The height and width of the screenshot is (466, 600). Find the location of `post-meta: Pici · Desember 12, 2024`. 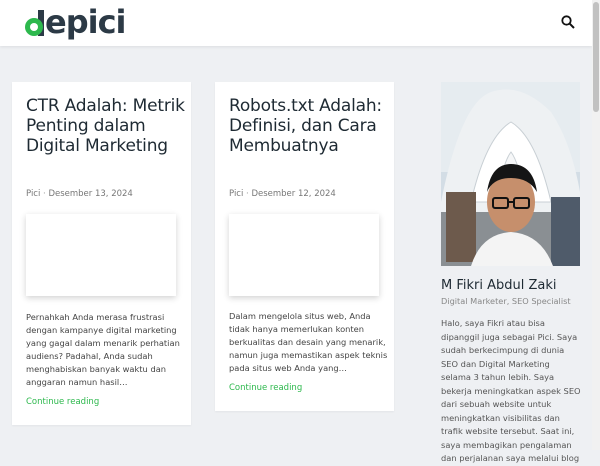

post-meta: Pici · Desember 12, 2024 is located at coordinates (282, 194).